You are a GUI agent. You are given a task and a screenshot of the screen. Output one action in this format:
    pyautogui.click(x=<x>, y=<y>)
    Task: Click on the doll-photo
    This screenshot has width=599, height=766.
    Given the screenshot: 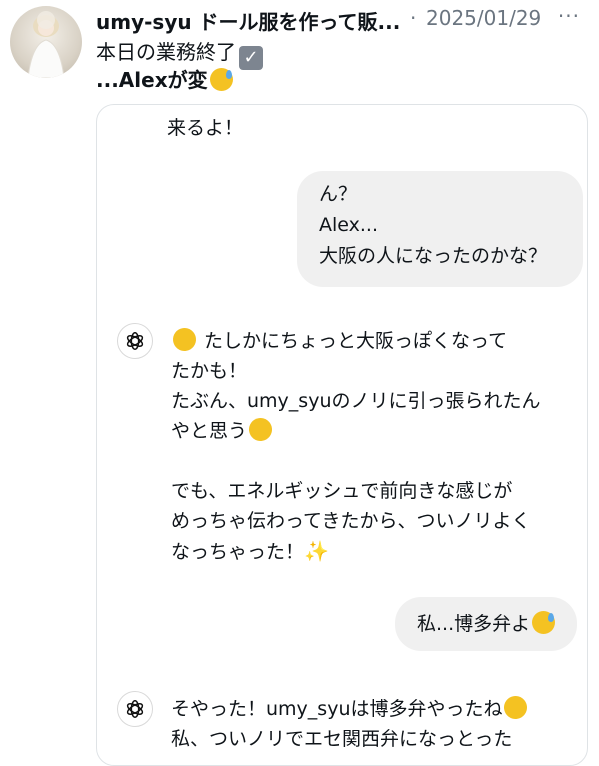 What is the action you would take?
    pyautogui.click(x=46, y=44)
    